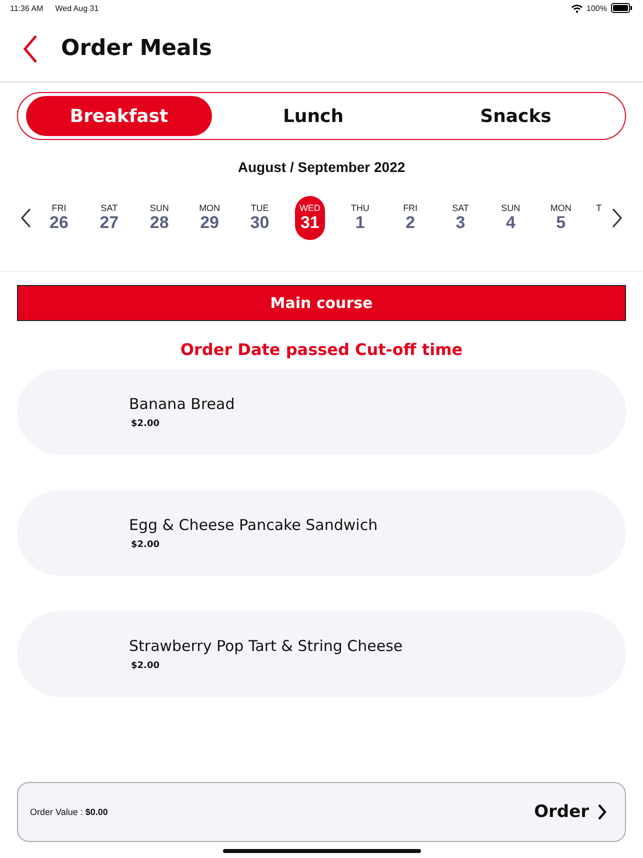 The height and width of the screenshot is (858, 643). I want to click on meal-card: Banana Bread $2.00, so click(321, 412).